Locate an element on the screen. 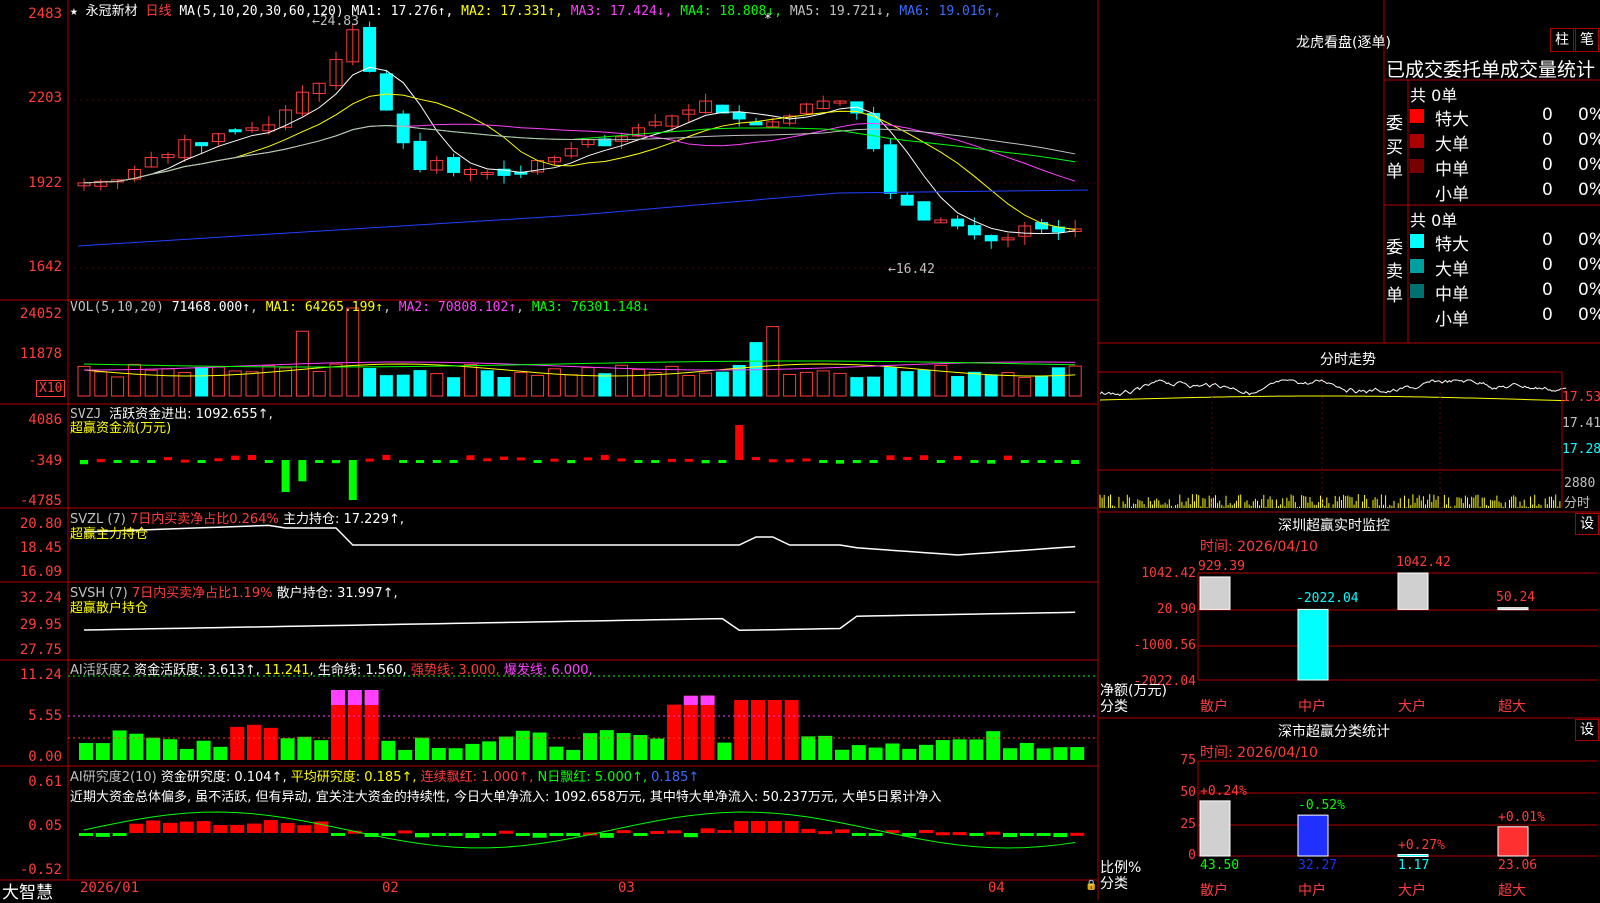  svsh-y-tick: 27.75 is located at coordinates (40, 650).